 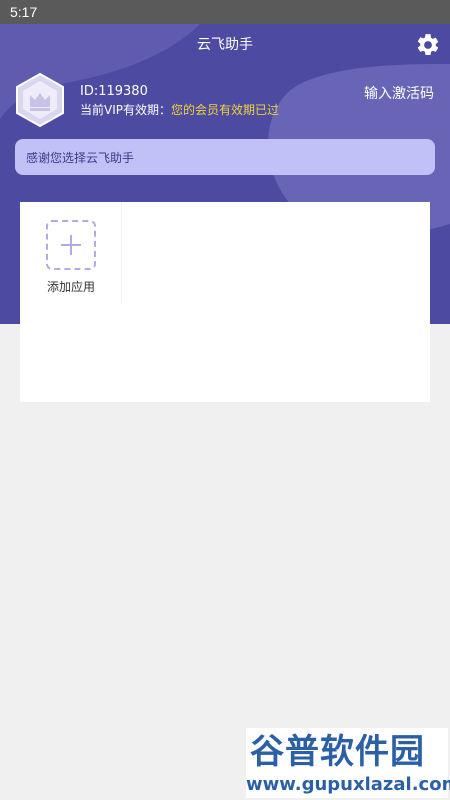 What do you see at coordinates (225, 12) in the screenshot?
I see `status-bar: 5:17` at bounding box center [225, 12].